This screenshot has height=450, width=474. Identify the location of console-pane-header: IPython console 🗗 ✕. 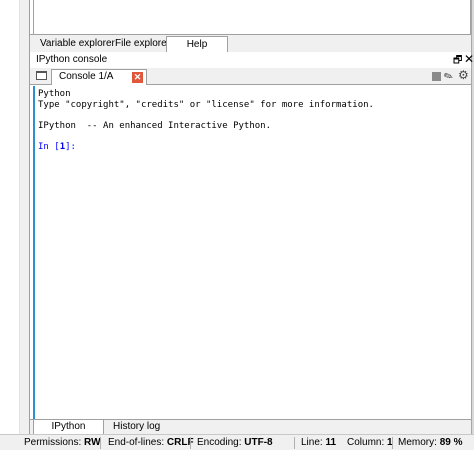
(252, 60).